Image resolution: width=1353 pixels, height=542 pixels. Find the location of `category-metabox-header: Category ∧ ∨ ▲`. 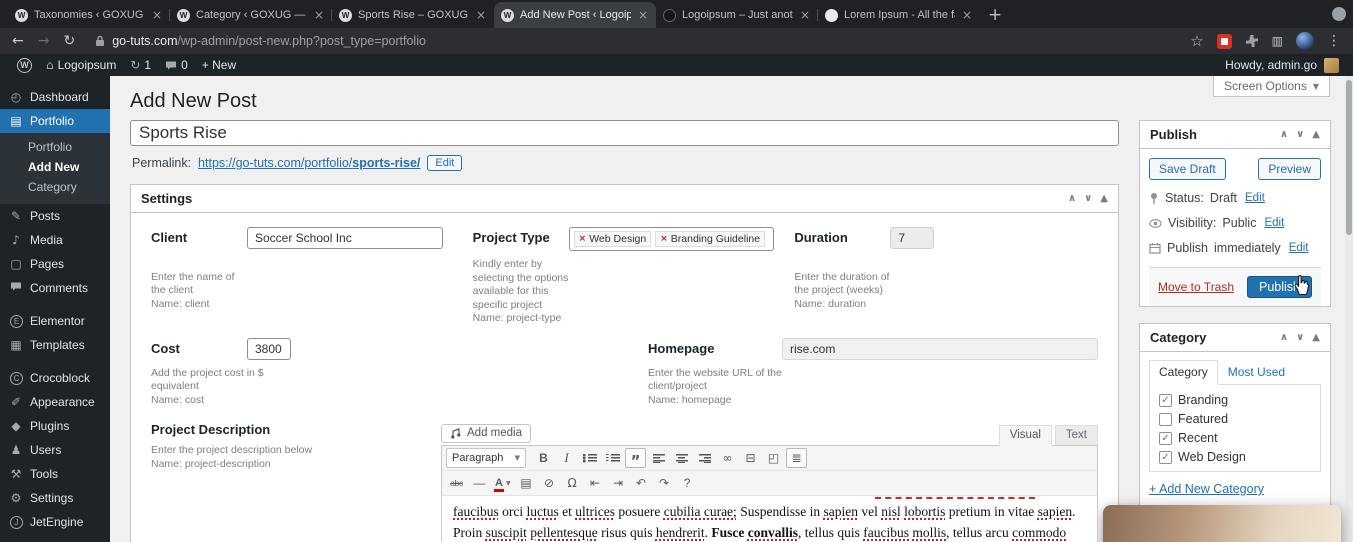

category-metabox-header: Category ∧ ∨ ▲ is located at coordinates (1235, 338).